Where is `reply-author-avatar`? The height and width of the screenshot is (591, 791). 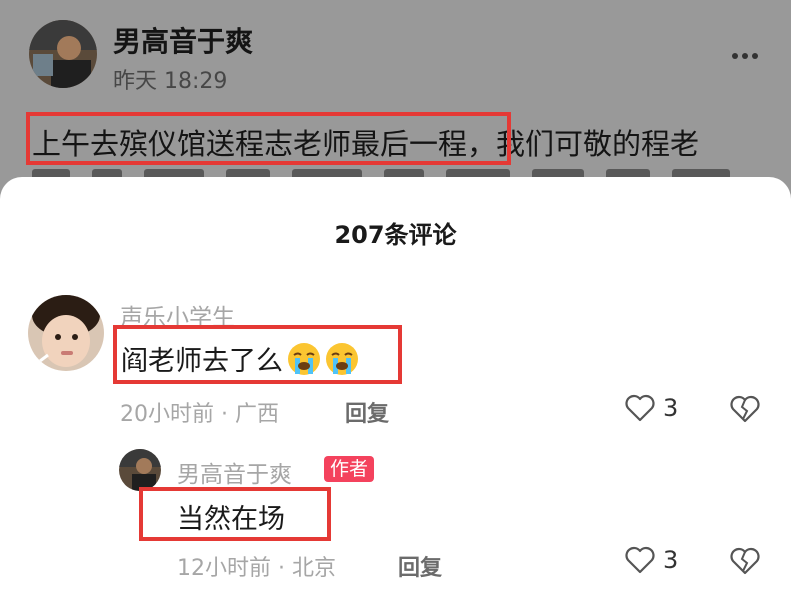 reply-author-avatar is located at coordinates (140, 470).